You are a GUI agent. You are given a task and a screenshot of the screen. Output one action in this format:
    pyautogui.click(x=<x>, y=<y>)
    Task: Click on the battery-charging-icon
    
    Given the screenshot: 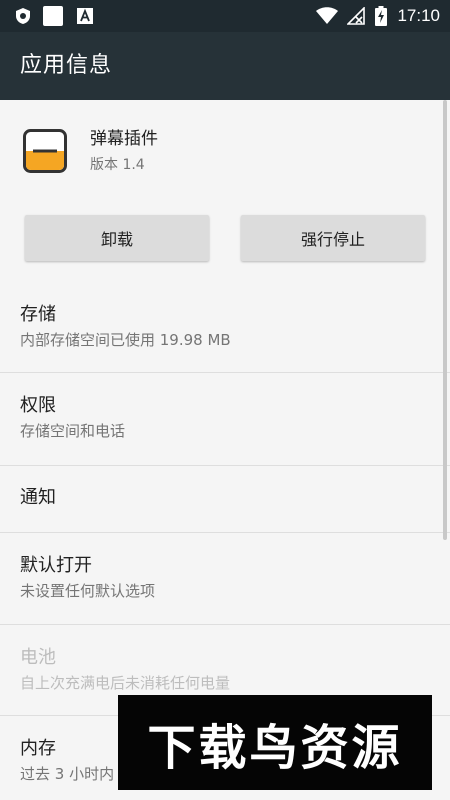 What is the action you would take?
    pyautogui.click(x=381, y=16)
    